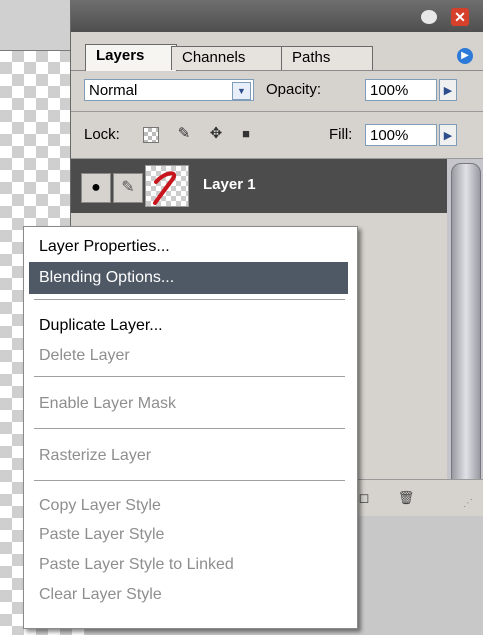 This screenshot has height=635, width=483. What do you see at coordinates (259, 186) in the screenshot?
I see `layer-row: ● ✎ Layer 1` at bounding box center [259, 186].